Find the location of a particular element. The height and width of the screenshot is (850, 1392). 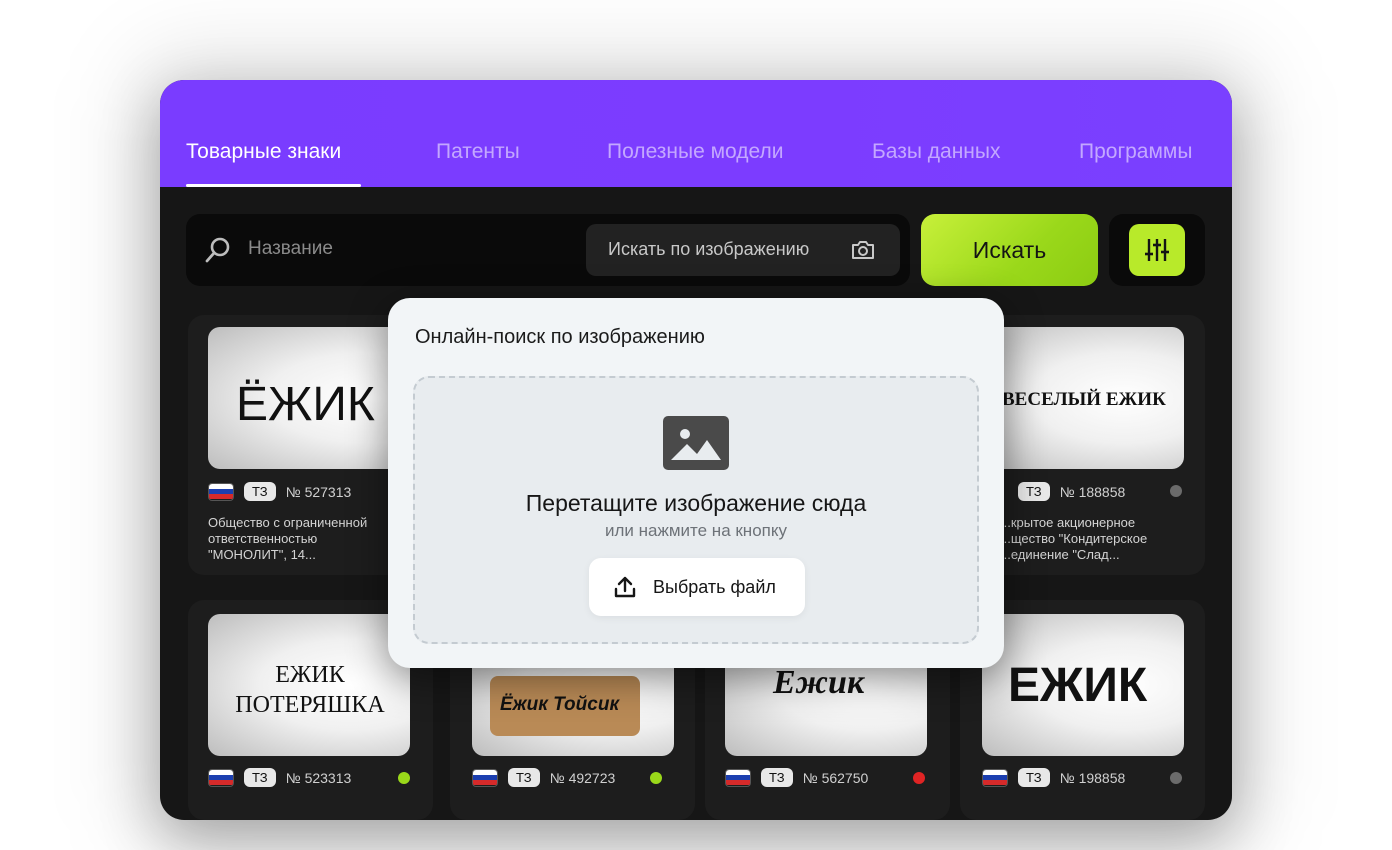

dropzone-subtitle: или нажмите на кнопку is located at coordinates (696, 531).